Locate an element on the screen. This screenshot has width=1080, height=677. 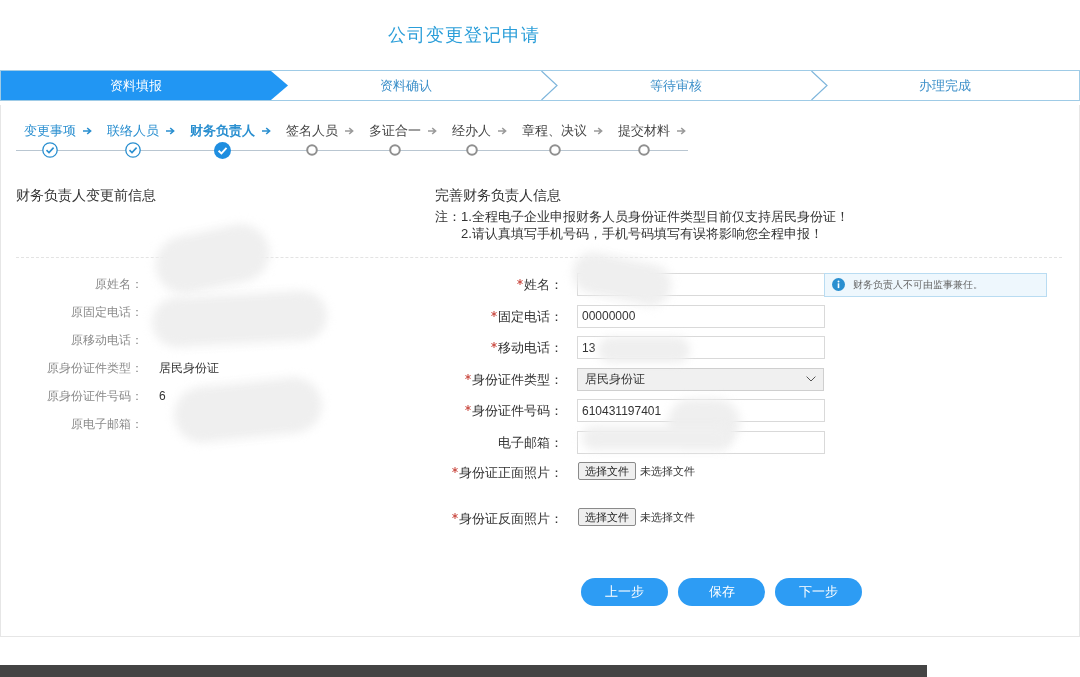
section-heading: 财务负责人变更前信息 is located at coordinates (86, 195).